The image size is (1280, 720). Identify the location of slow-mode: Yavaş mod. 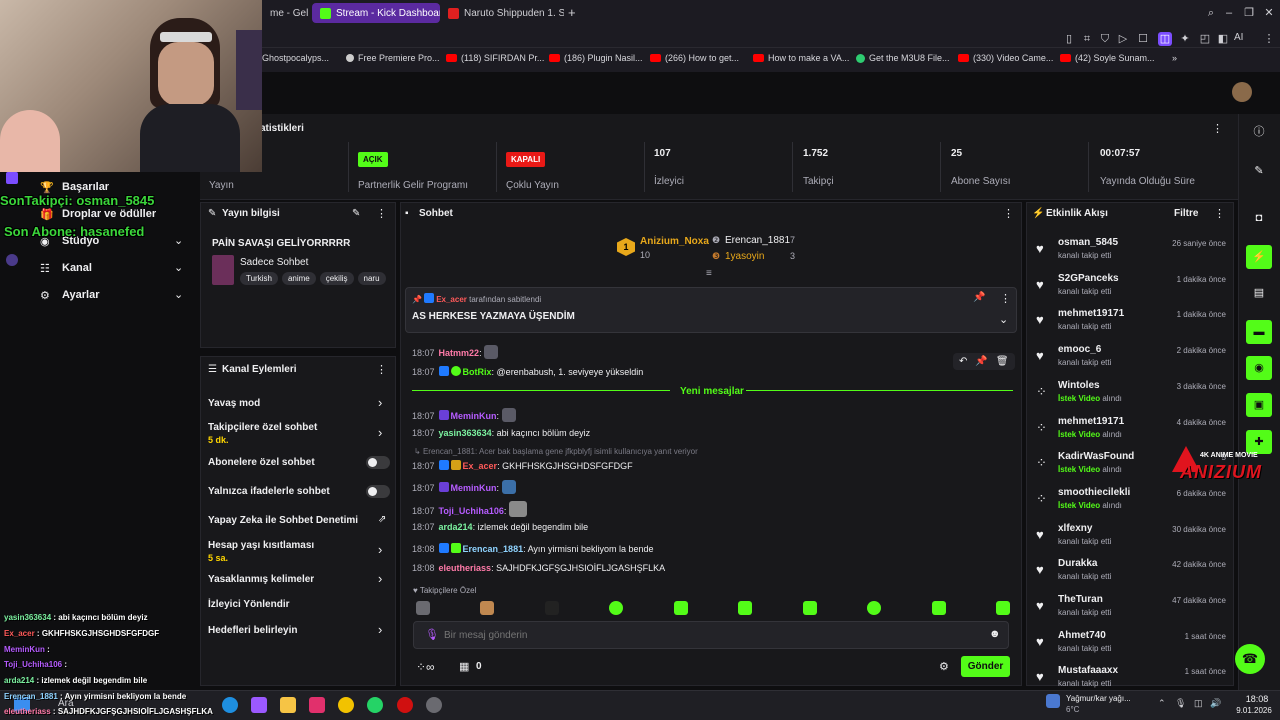
(234, 403).